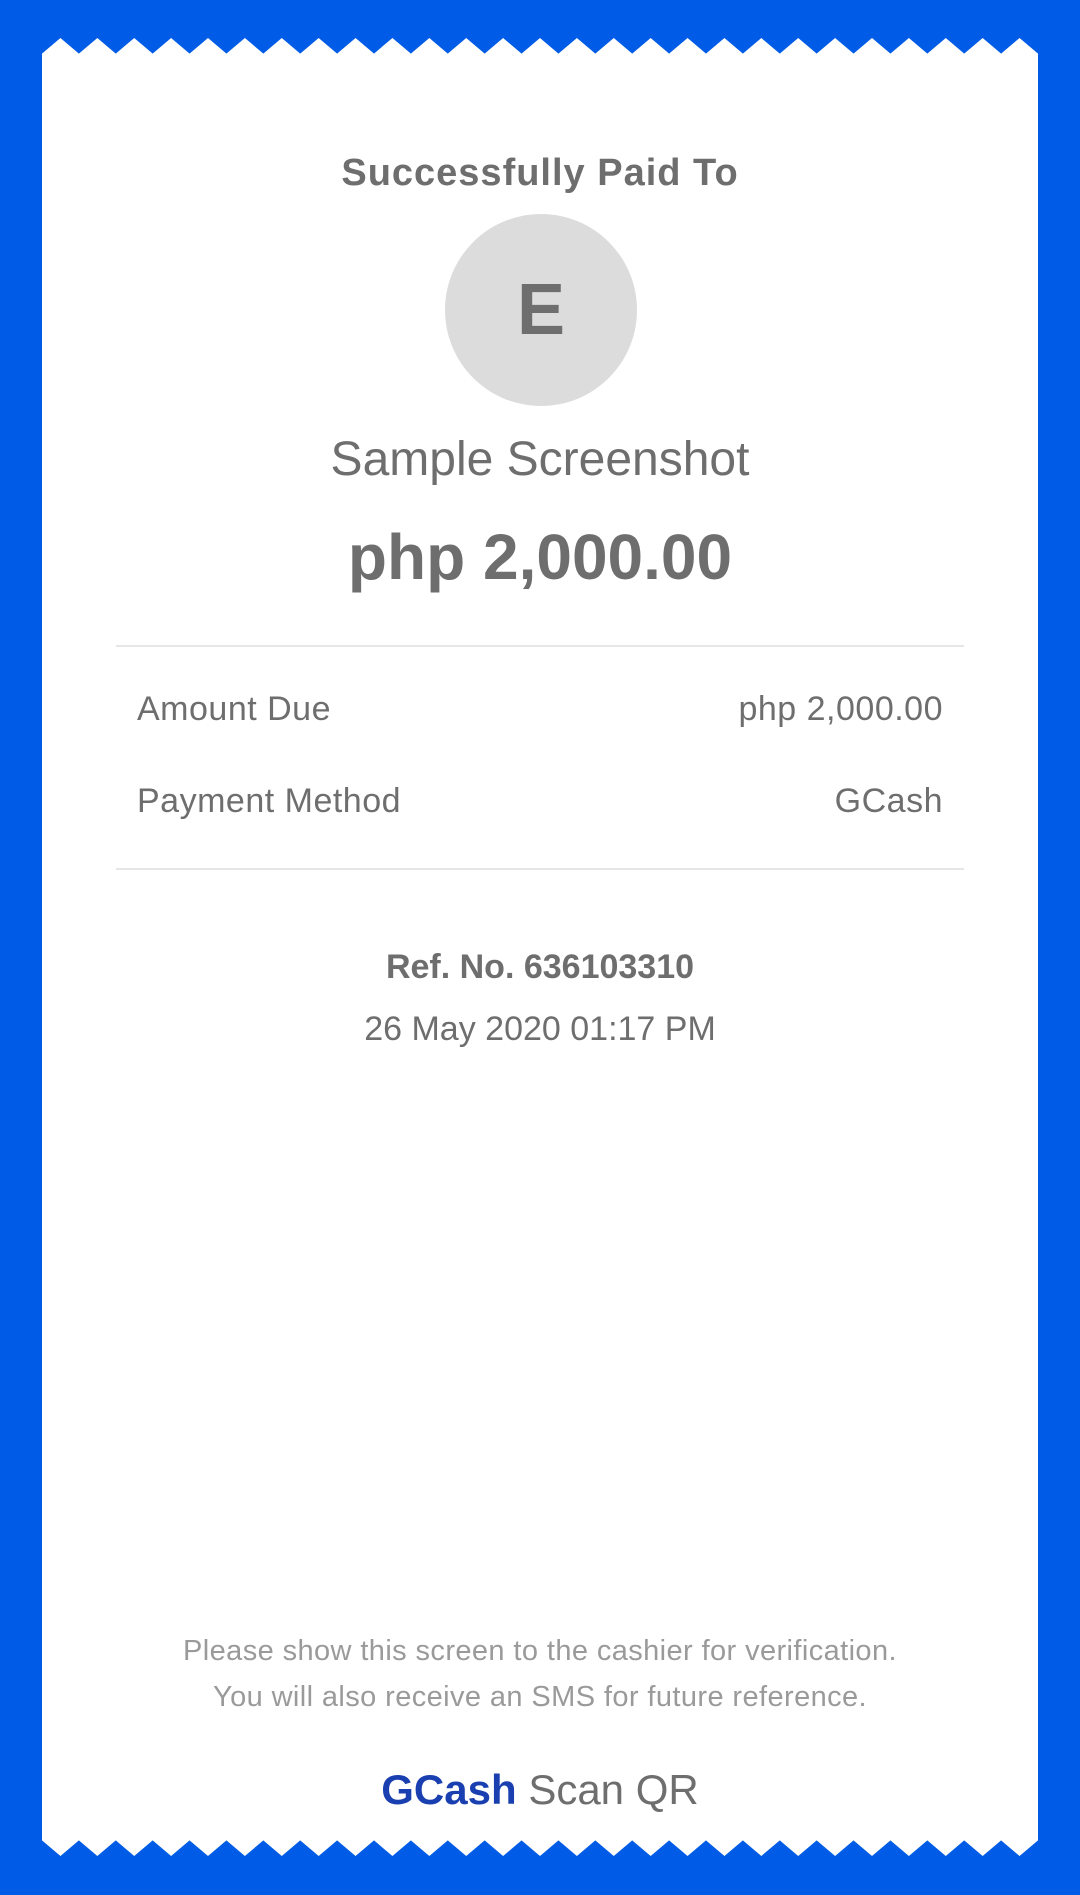 The image size is (1080, 1895). I want to click on brand-suffix: Scan QR, so click(613, 1789).